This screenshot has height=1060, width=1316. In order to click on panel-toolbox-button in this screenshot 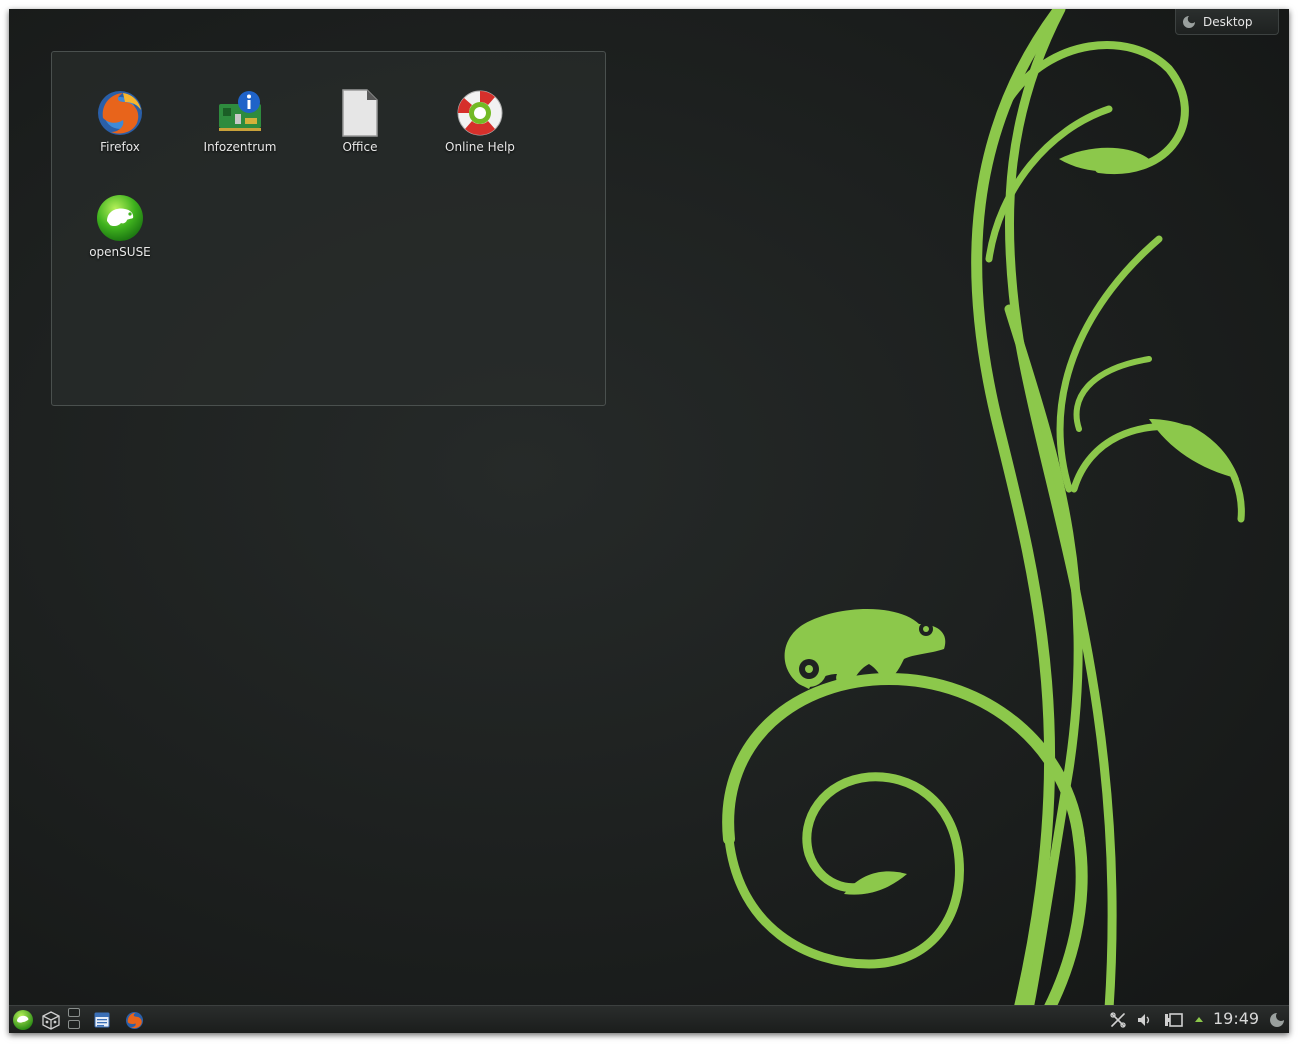, I will do `click(1277, 1020)`.